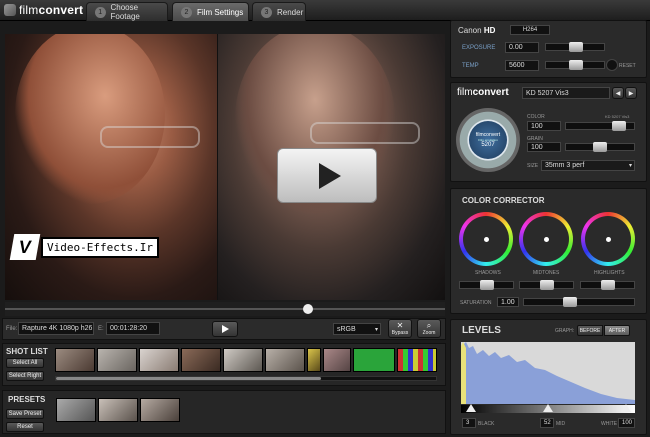  I want to click on levels-title: LEVELS, so click(481, 330).